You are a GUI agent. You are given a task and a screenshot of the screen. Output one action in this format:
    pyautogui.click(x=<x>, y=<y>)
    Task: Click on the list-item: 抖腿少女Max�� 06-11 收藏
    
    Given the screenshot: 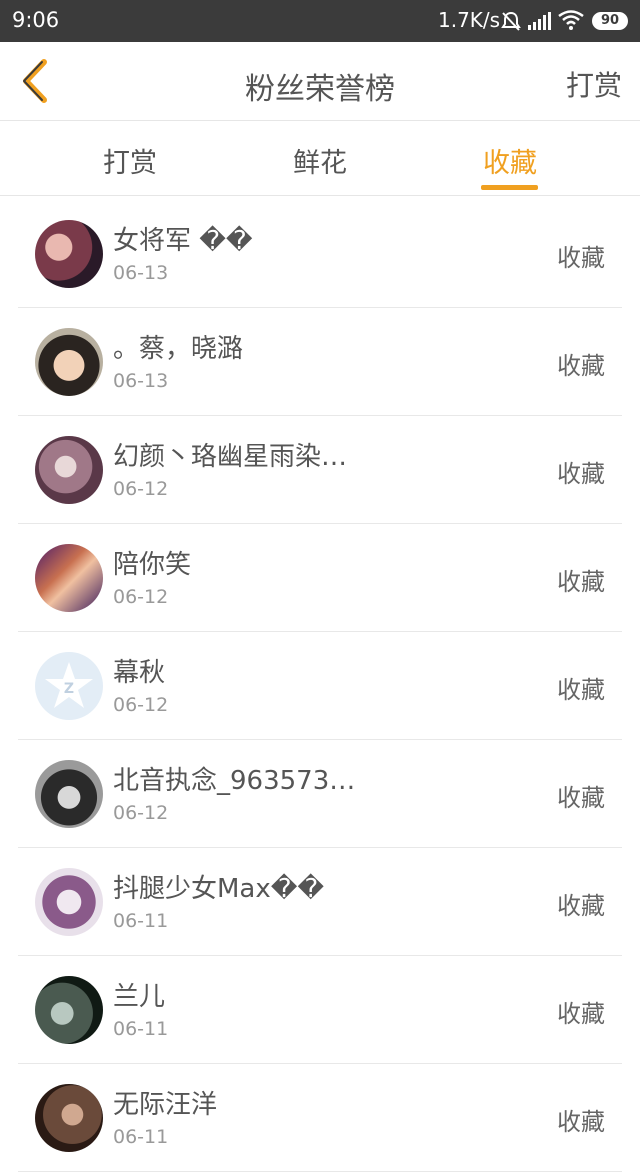 What is the action you would take?
    pyautogui.click(x=320, y=902)
    